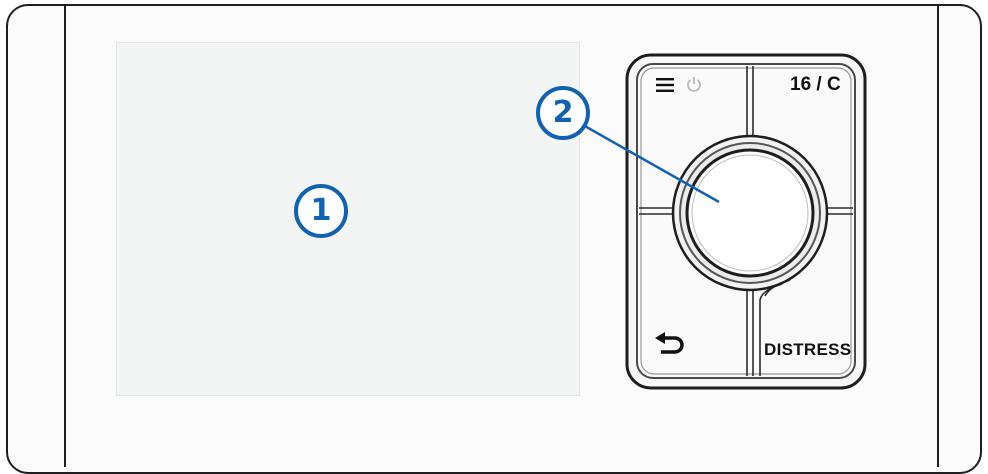  Describe the element at coordinates (694, 84) in the screenshot. I see `power-icon` at that location.